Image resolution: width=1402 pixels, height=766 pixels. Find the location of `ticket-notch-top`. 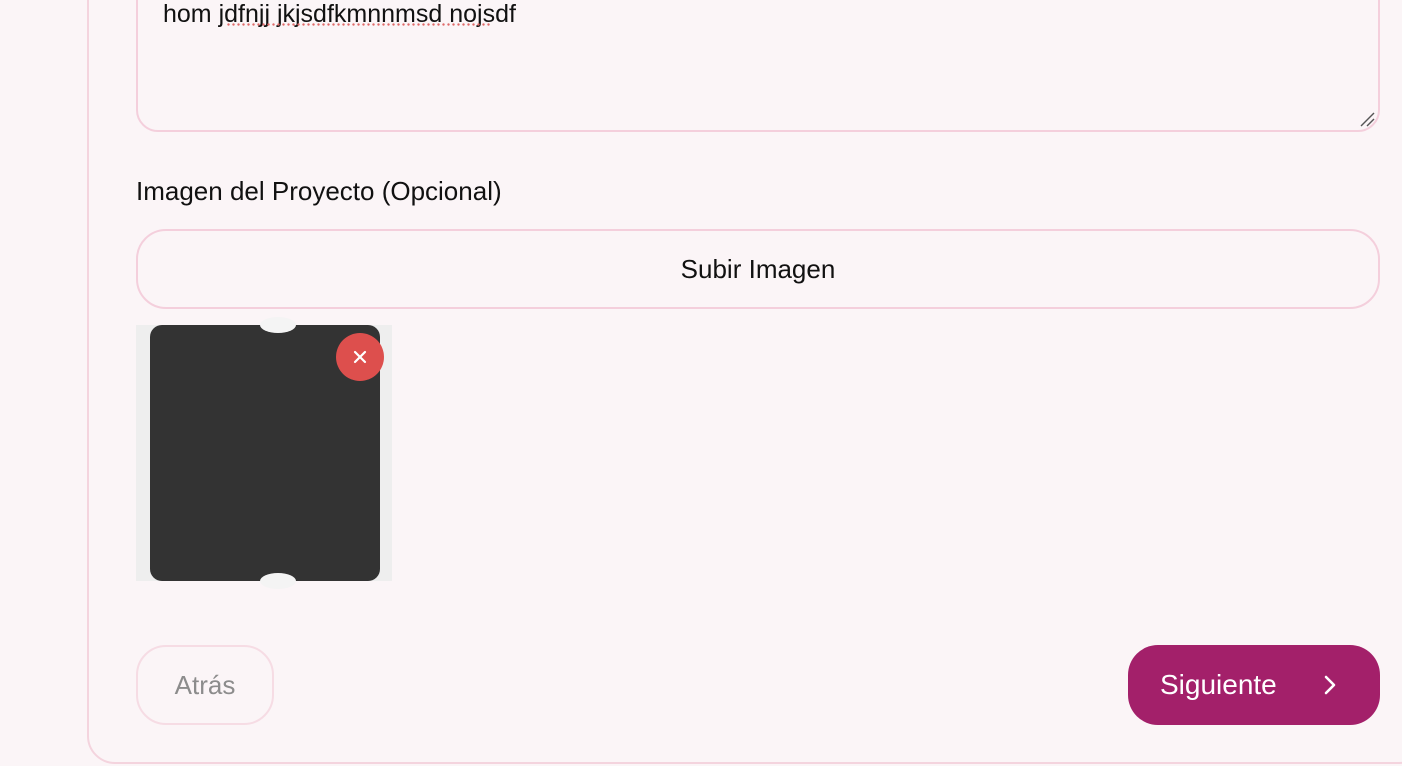

ticket-notch-top is located at coordinates (278, 325).